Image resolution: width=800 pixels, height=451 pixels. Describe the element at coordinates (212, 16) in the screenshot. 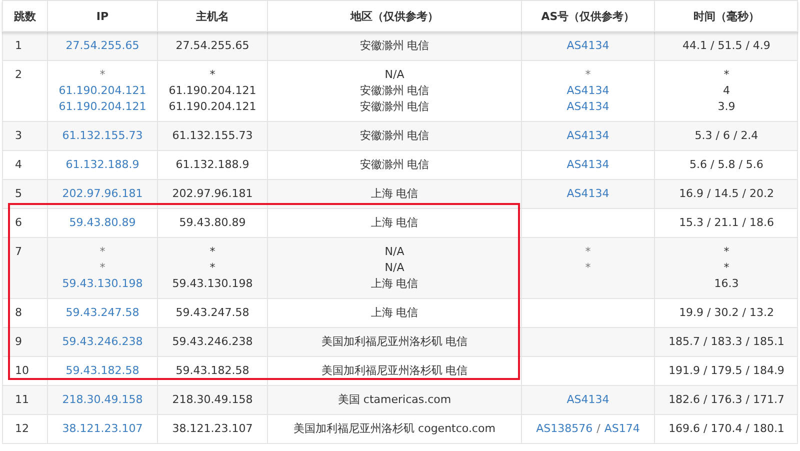

I see `column-header: 主机名` at that location.